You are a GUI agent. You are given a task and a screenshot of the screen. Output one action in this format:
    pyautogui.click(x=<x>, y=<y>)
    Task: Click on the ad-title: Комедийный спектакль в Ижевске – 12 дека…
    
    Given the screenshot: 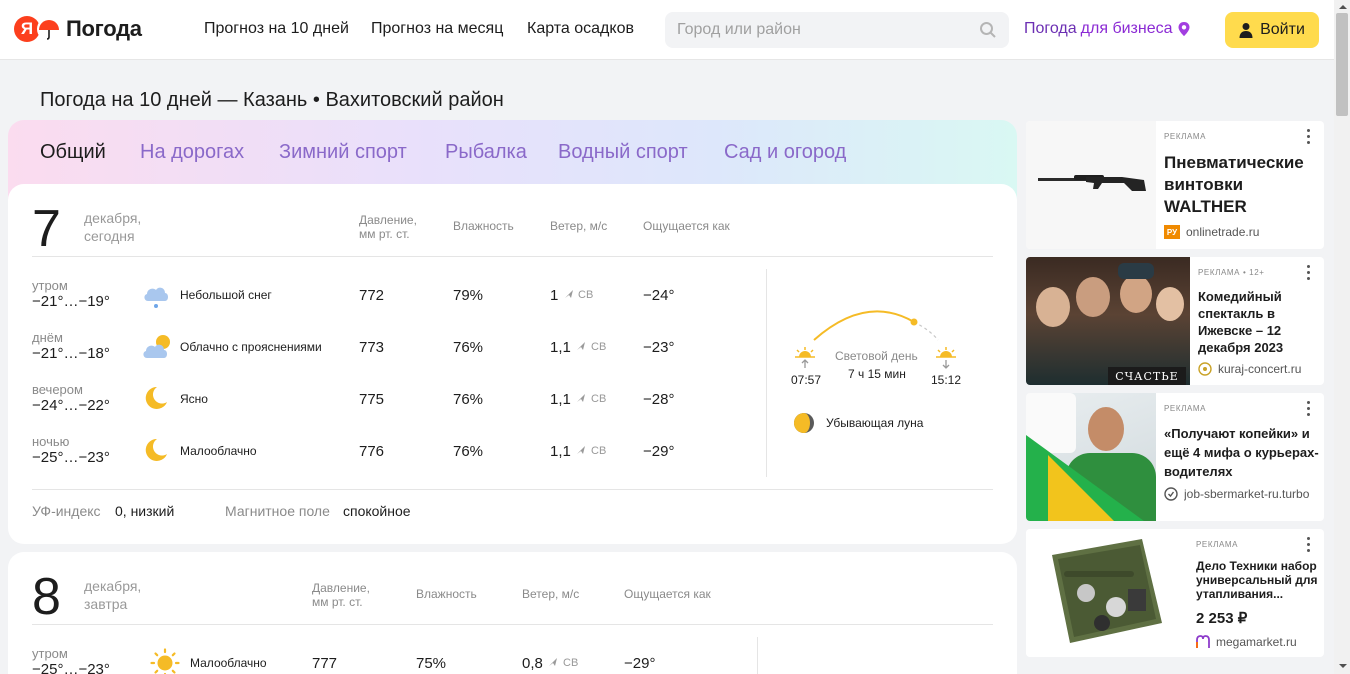 What is the action you would take?
    pyautogui.click(x=1241, y=322)
    